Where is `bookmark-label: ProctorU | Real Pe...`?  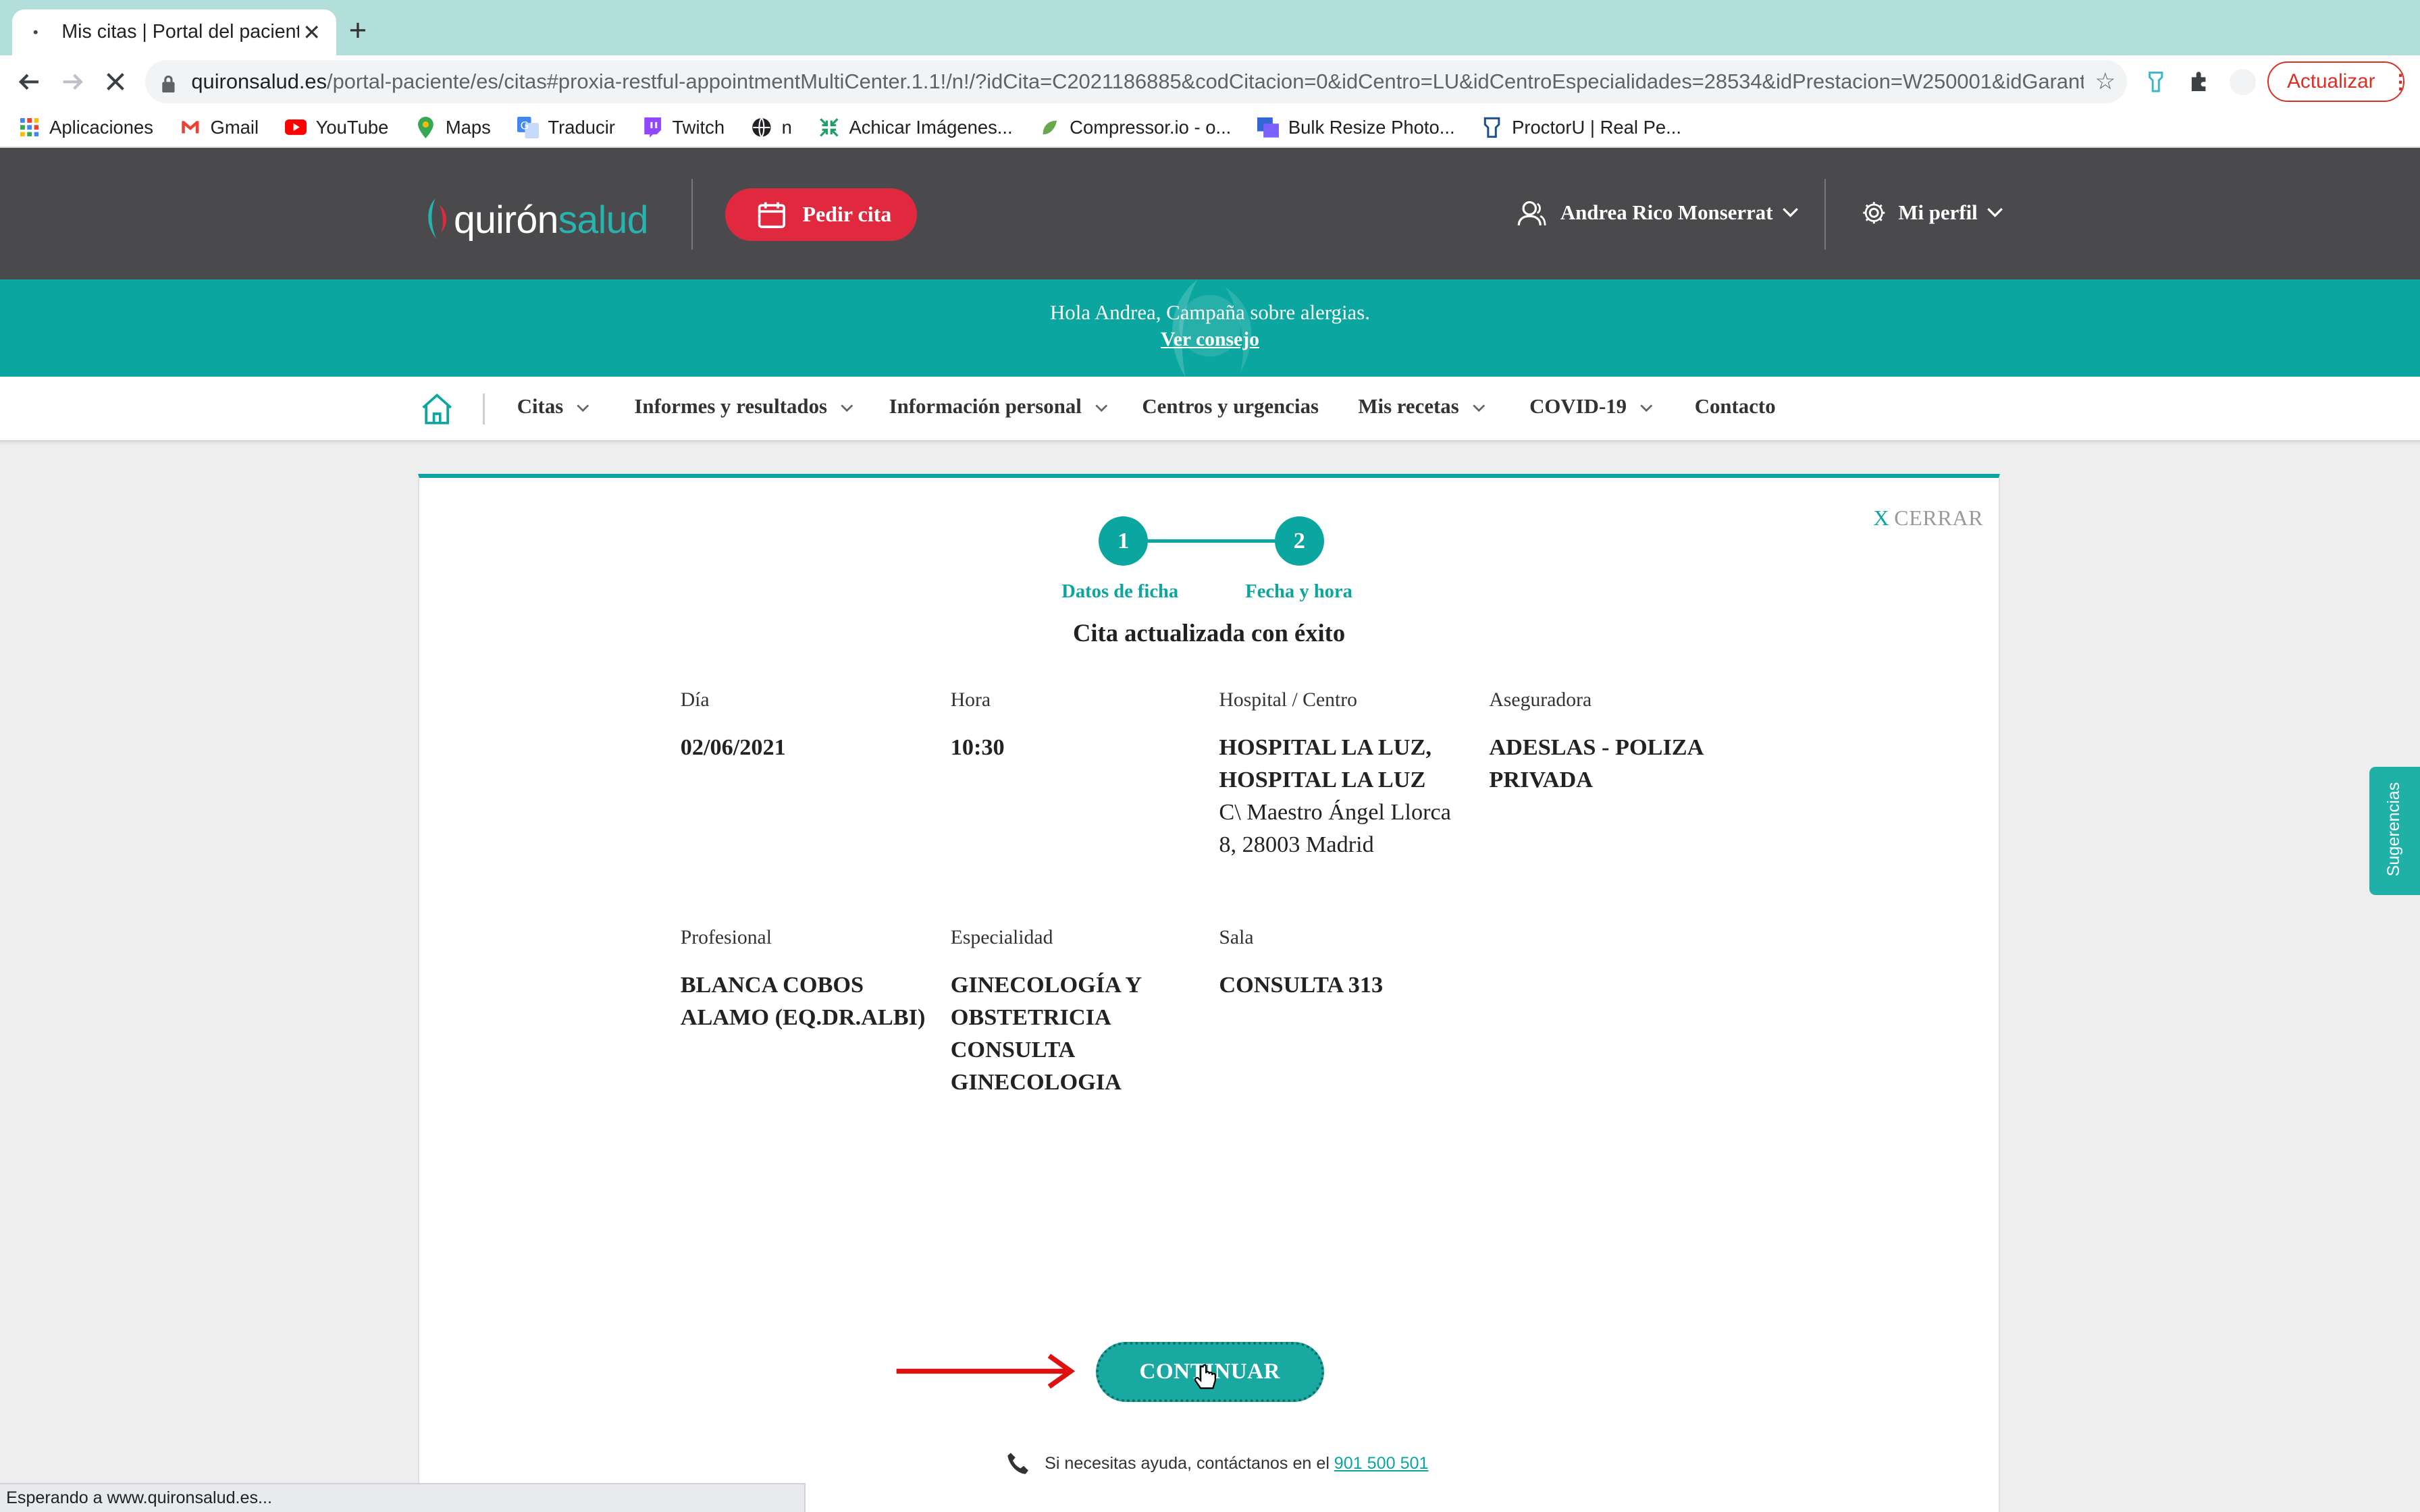 bookmark-label: ProctorU | Real Pe... is located at coordinates (1596, 127).